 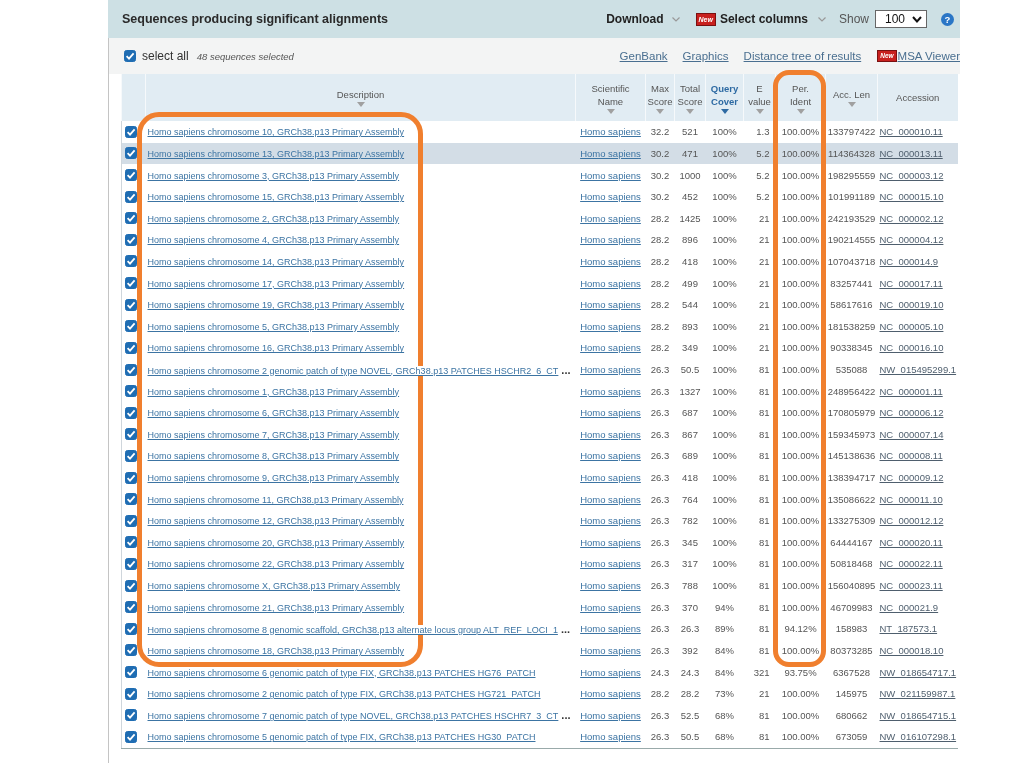 What do you see at coordinates (273, 478) in the screenshot?
I see `description-link: Homo sapiens chromosome 9, GRCh38.p13 Primary Assembly` at bounding box center [273, 478].